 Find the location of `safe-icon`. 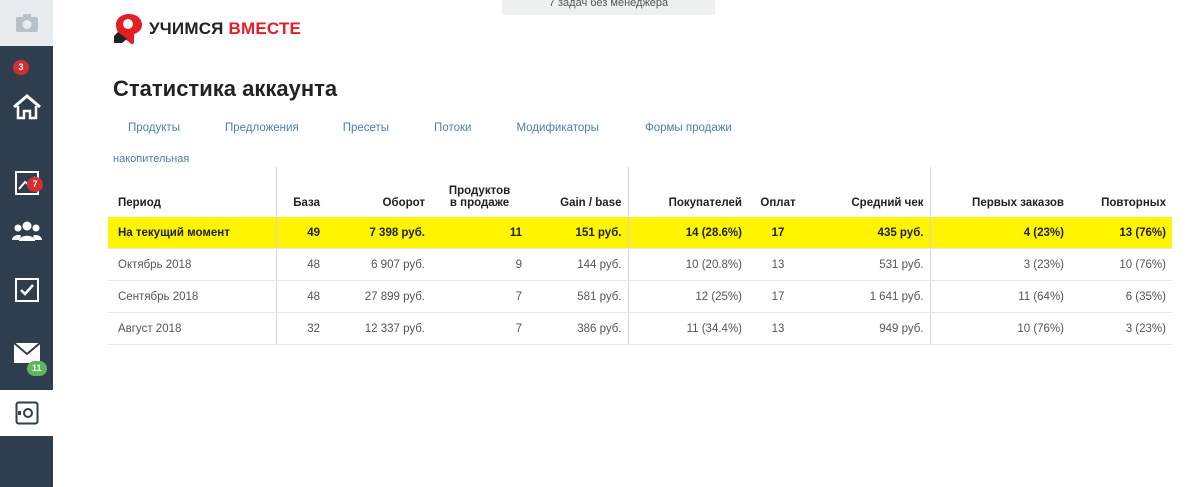

safe-icon is located at coordinates (26, 413).